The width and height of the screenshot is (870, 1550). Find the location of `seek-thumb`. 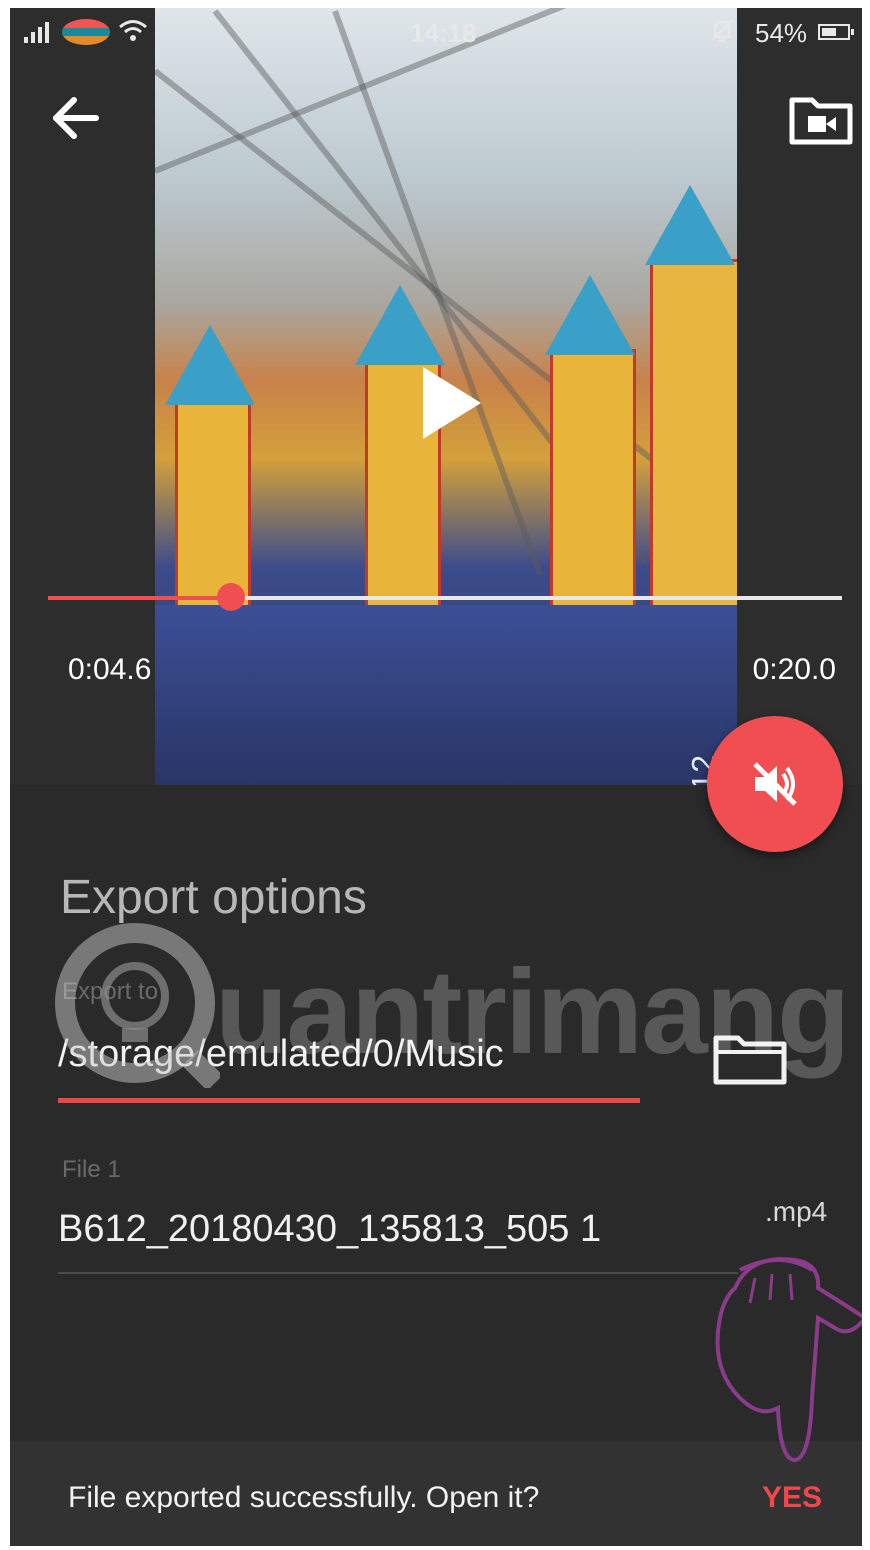

seek-thumb is located at coordinates (230, 597).